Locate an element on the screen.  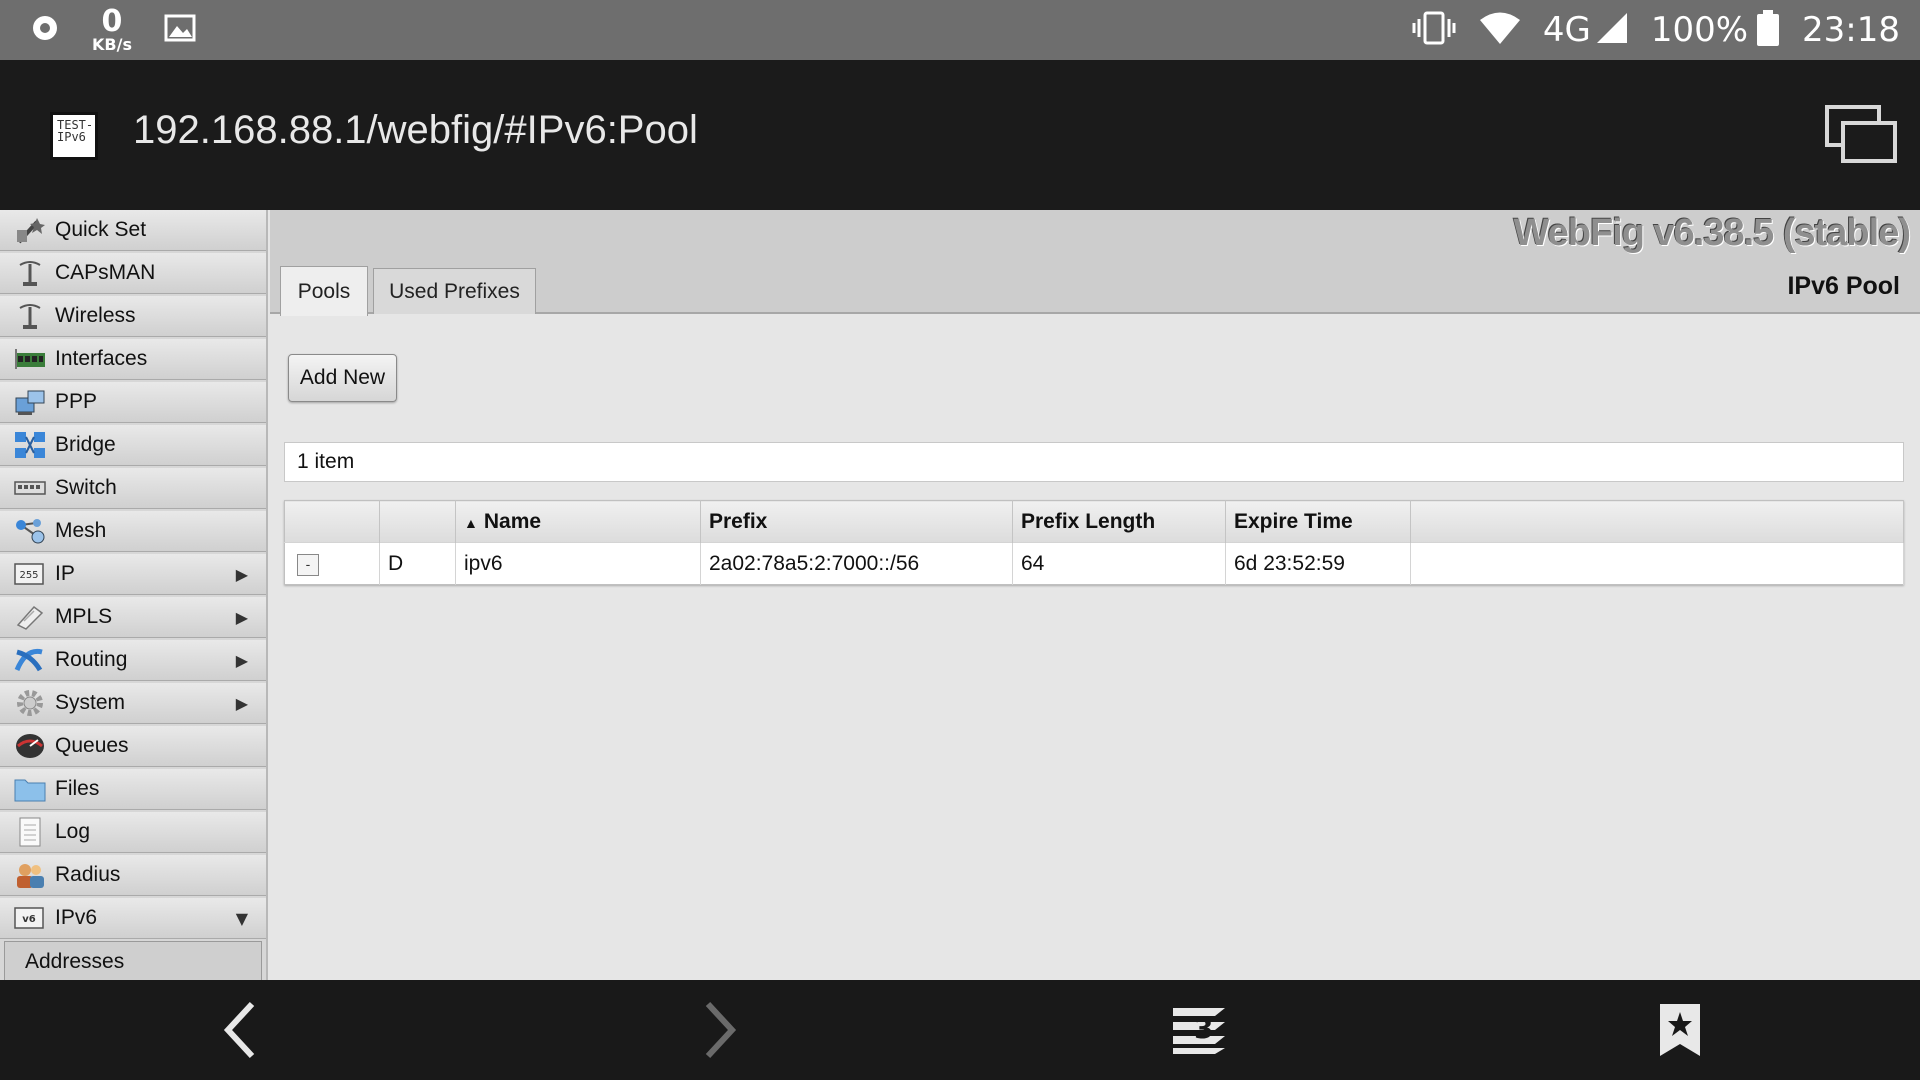
mpls-icon is located at coordinates (30, 617).